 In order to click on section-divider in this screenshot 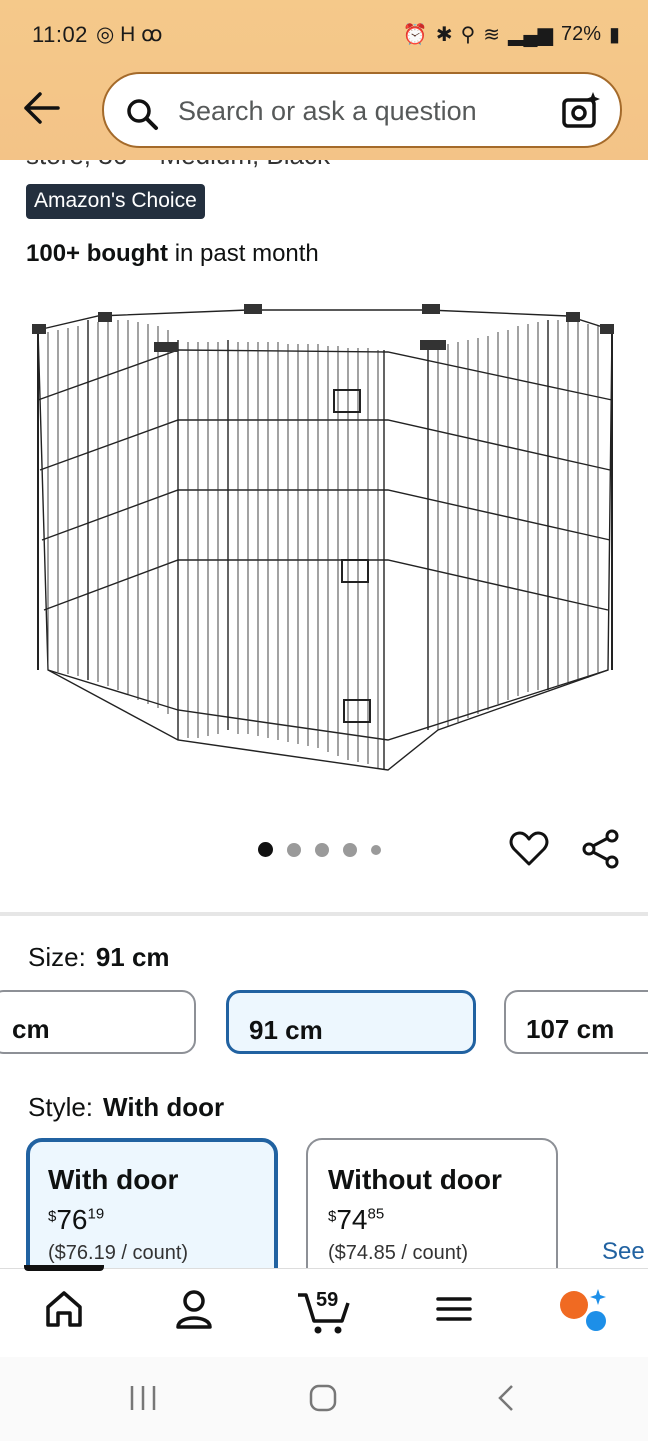, I will do `click(324, 914)`.